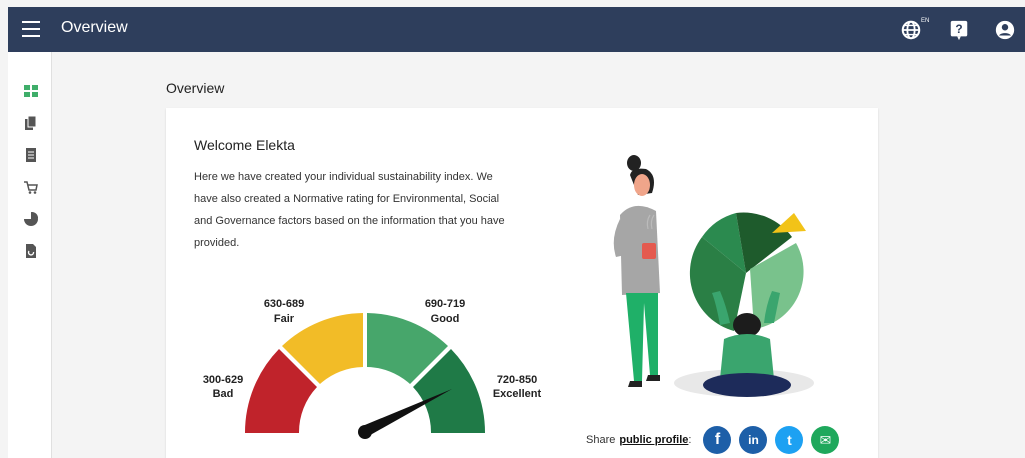 The image size is (1025, 458). What do you see at coordinates (31, 251) in the screenshot?
I see `report-icon` at bounding box center [31, 251].